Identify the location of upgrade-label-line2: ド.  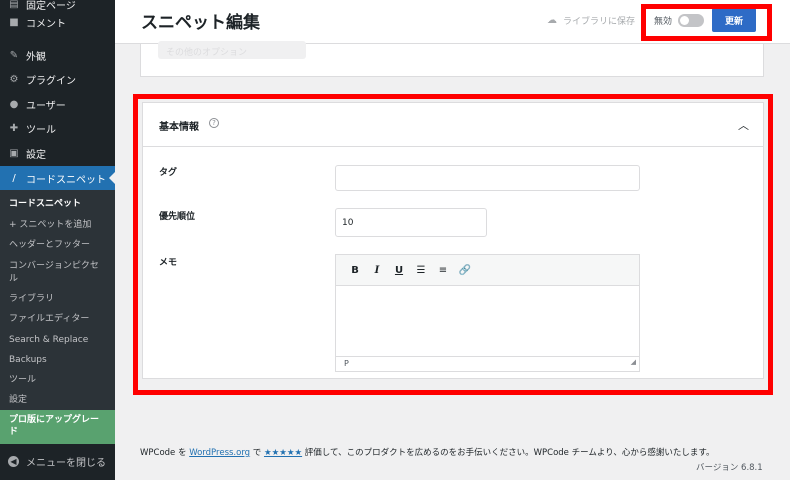
(14, 432).